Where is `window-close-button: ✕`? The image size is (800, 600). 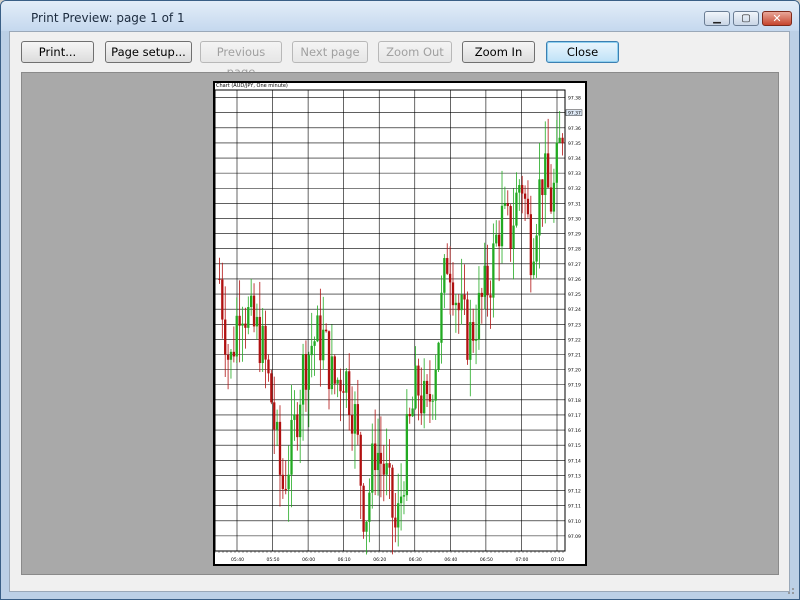
window-close-button: ✕ is located at coordinates (777, 18).